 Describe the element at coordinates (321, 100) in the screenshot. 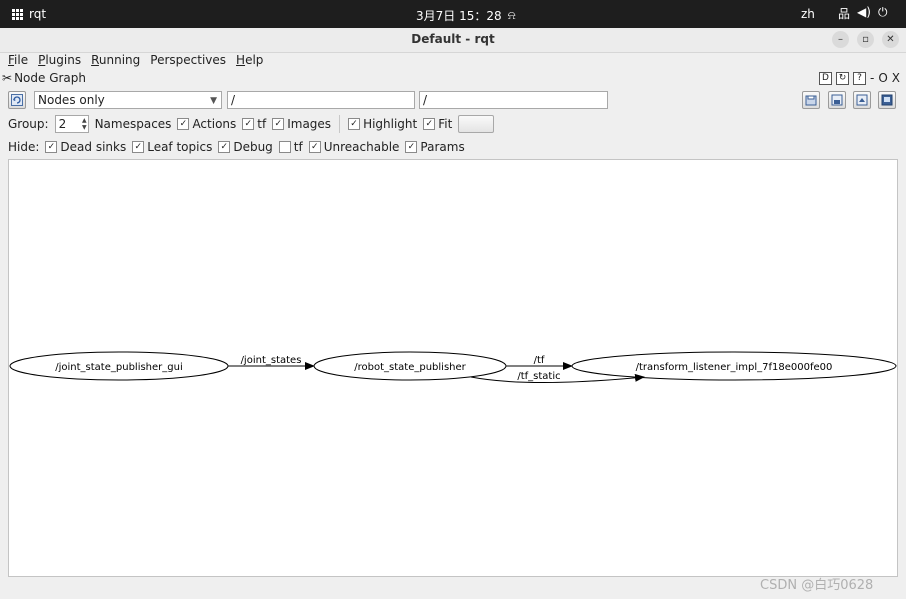

I see `node-filter-input: /` at that location.